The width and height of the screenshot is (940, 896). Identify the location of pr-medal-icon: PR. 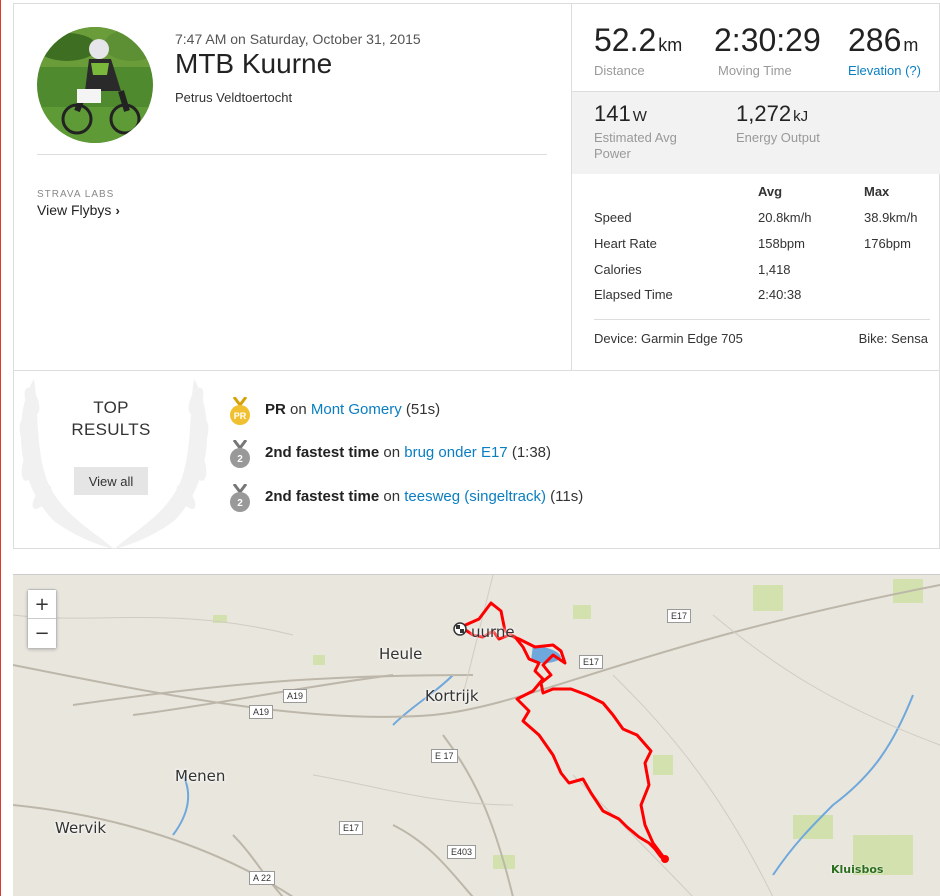
(240, 411).